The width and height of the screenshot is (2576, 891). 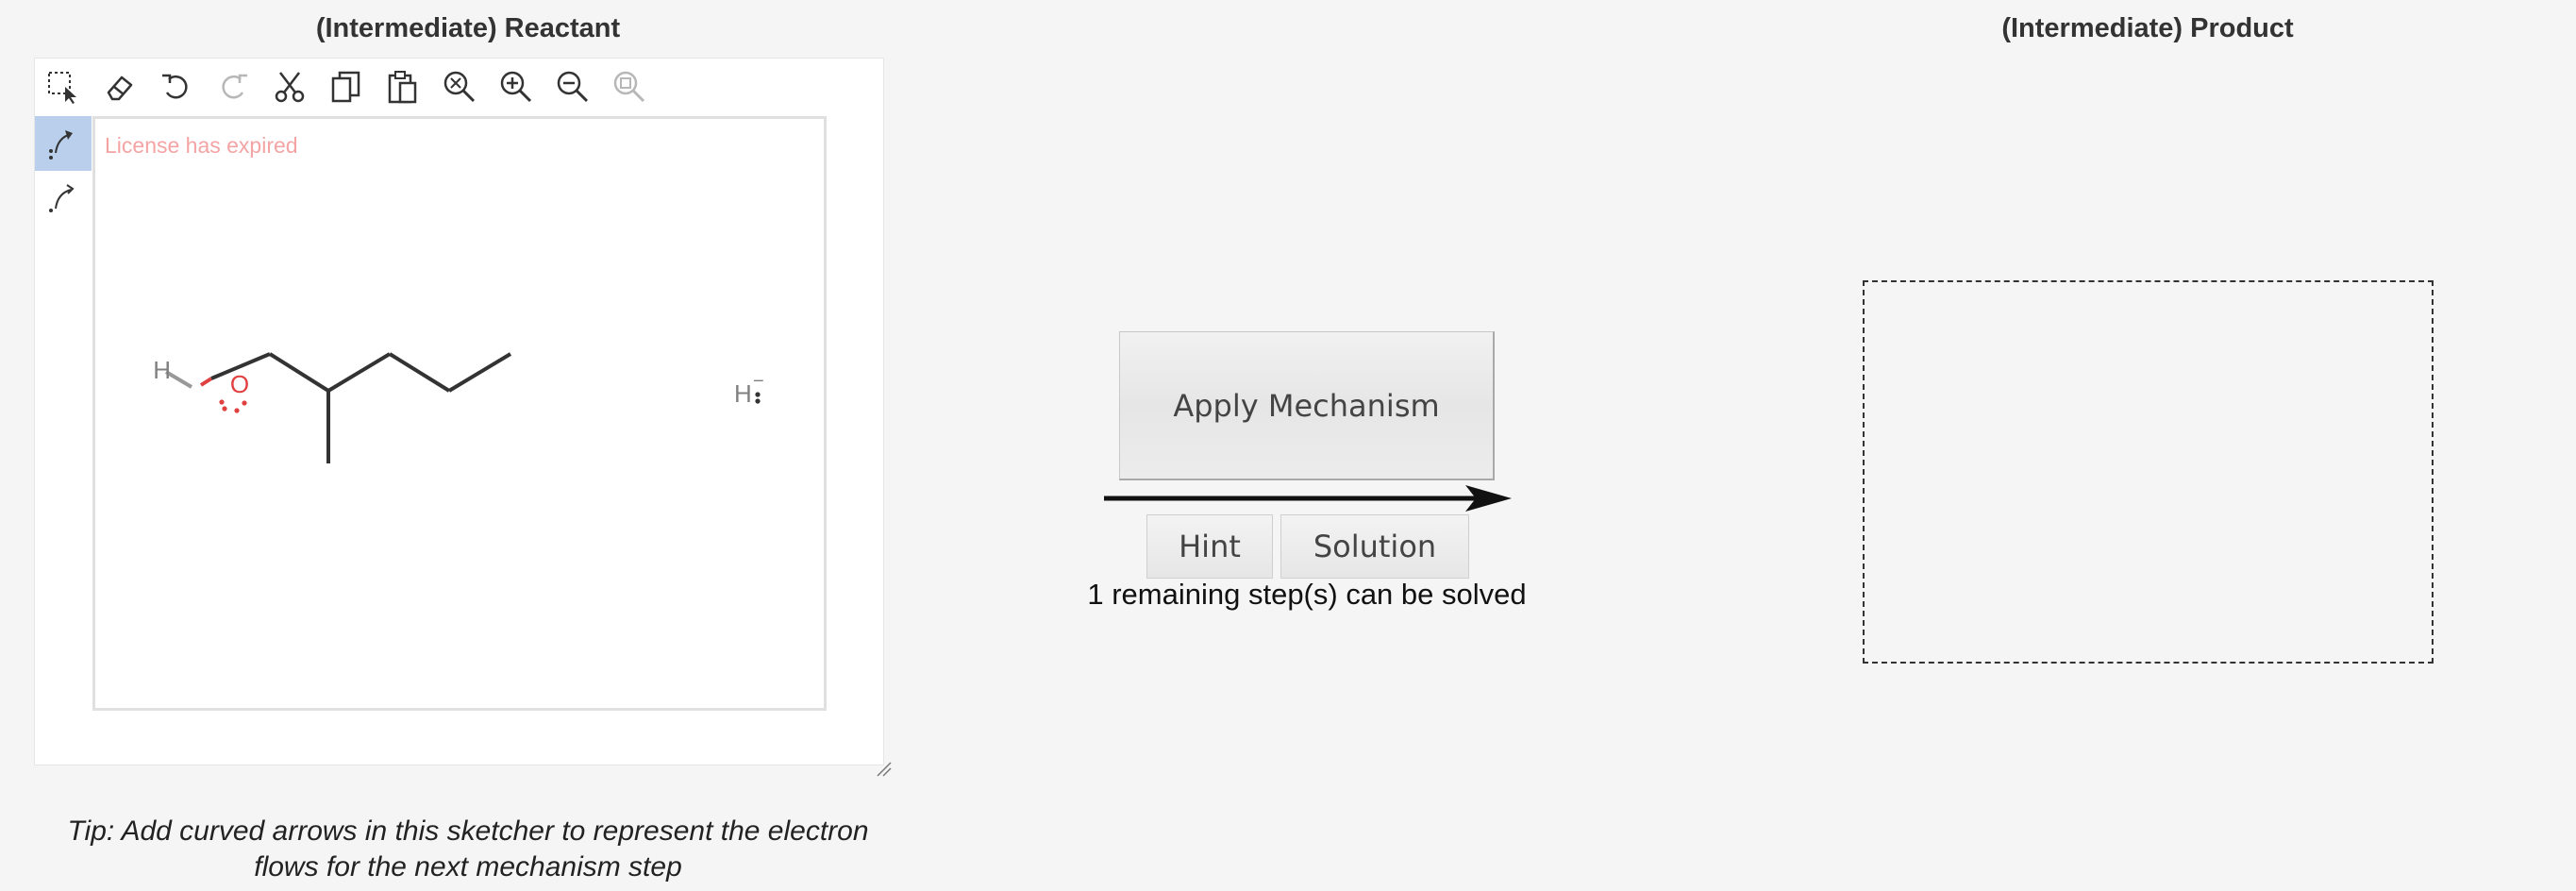 I want to click on bond-o-c1-a, so click(x=206, y=382).